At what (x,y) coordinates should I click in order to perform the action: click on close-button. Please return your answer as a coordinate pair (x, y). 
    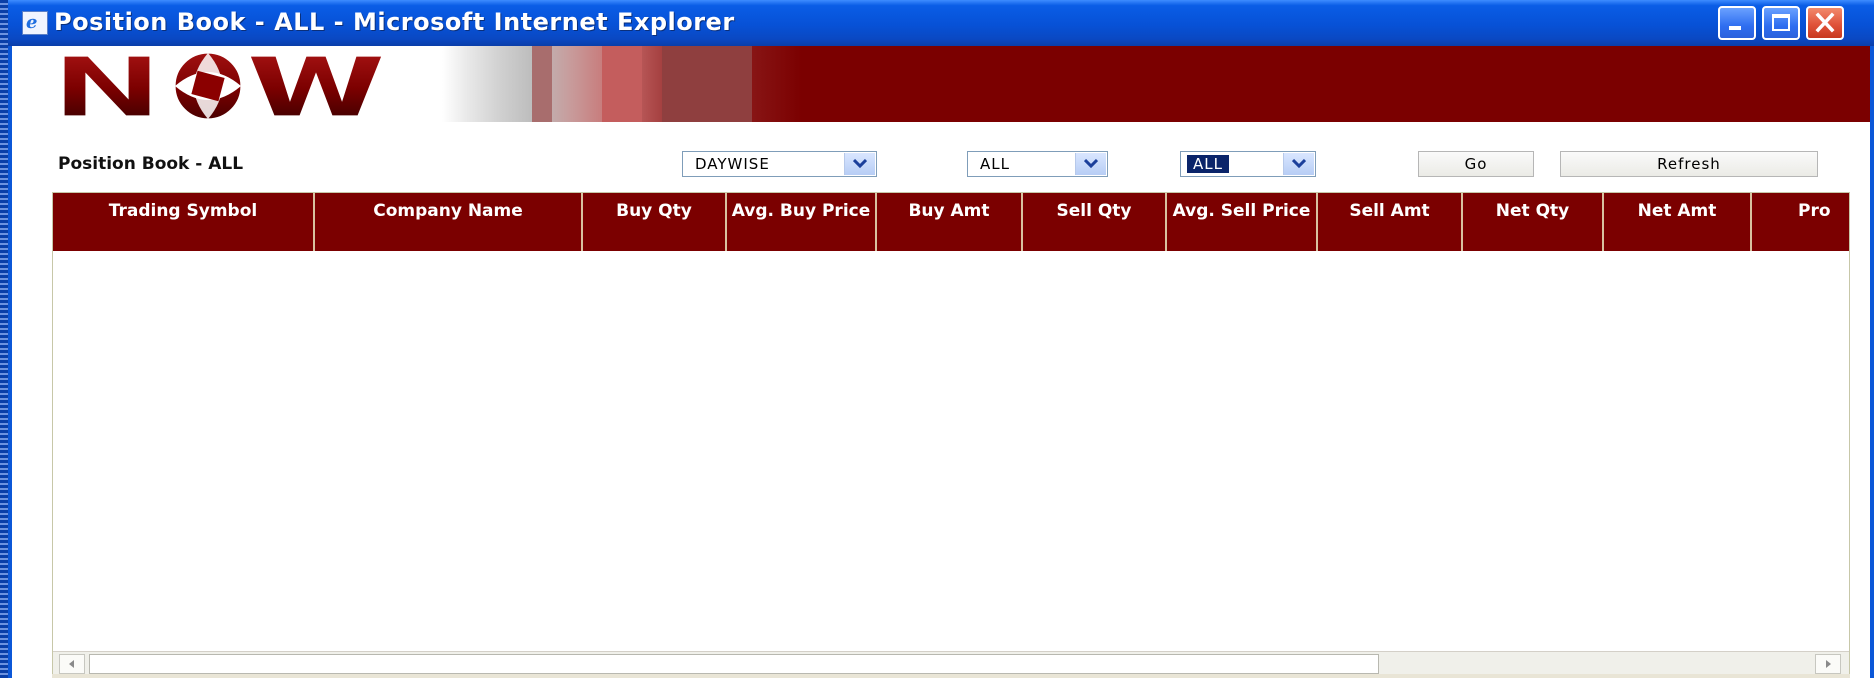
    Looking at the image, I should click on (1825, 23).